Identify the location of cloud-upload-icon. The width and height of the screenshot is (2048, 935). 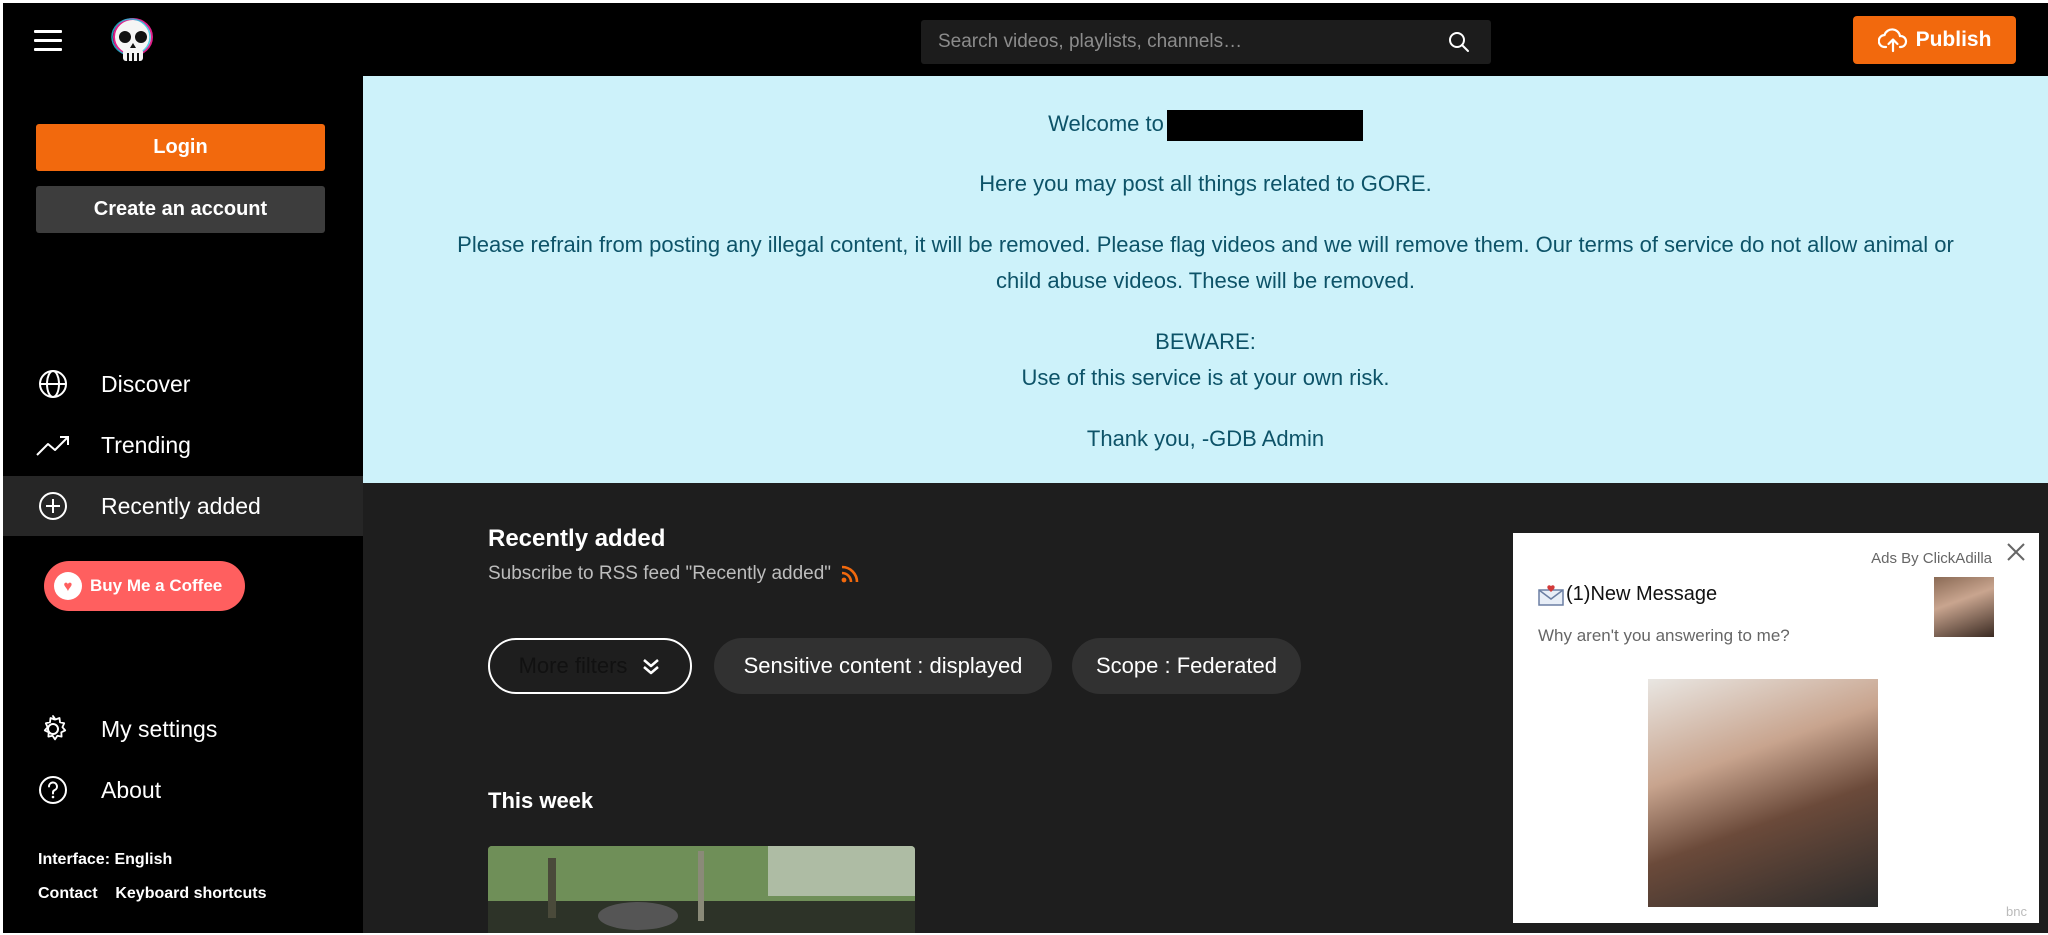
(1892, 40).